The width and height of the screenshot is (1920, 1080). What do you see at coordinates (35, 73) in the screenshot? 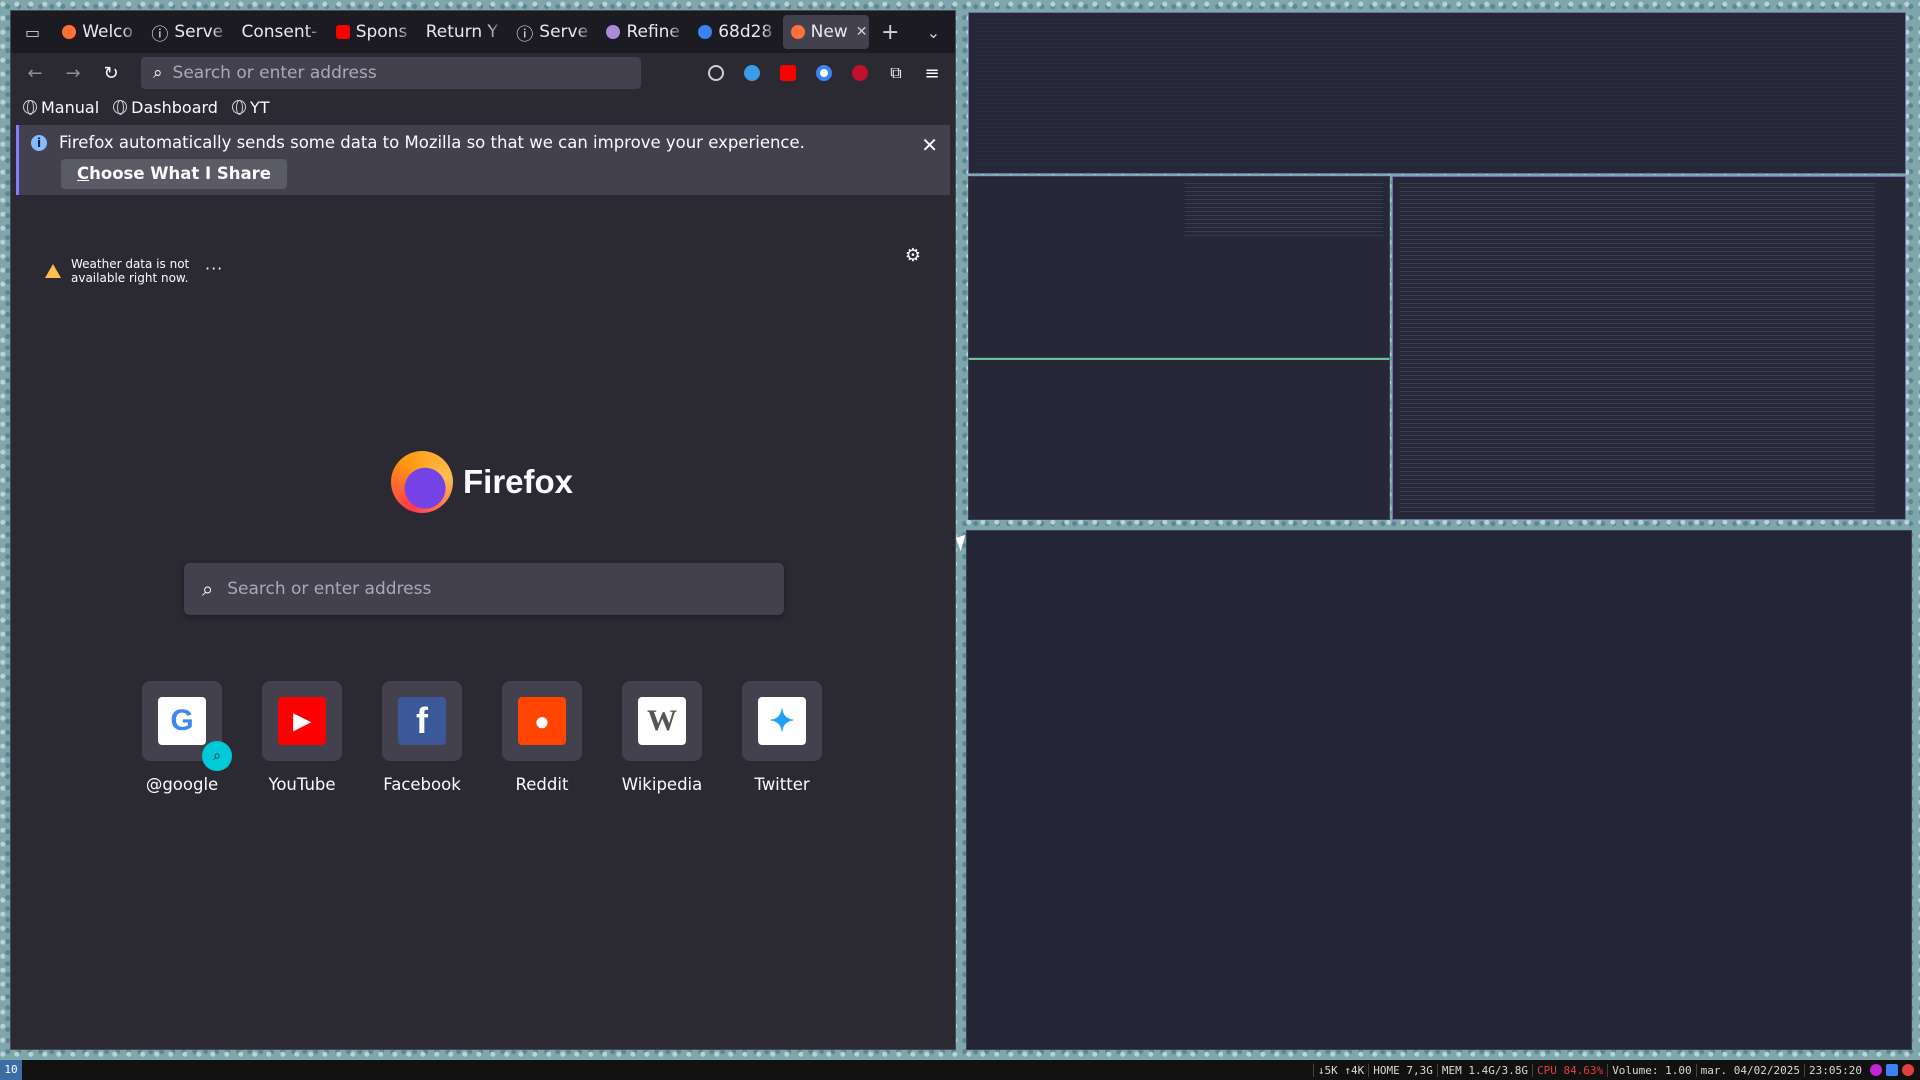
I see `back-arrow-icon: ←` at bounding box center [35, 73].